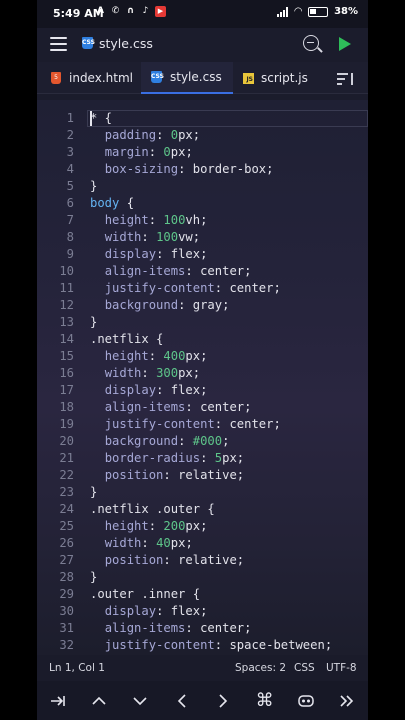 Image resolution: width=405 pixels, height=720 pixels. I want to click on code-text: height: 400px;, so click(156, 356).